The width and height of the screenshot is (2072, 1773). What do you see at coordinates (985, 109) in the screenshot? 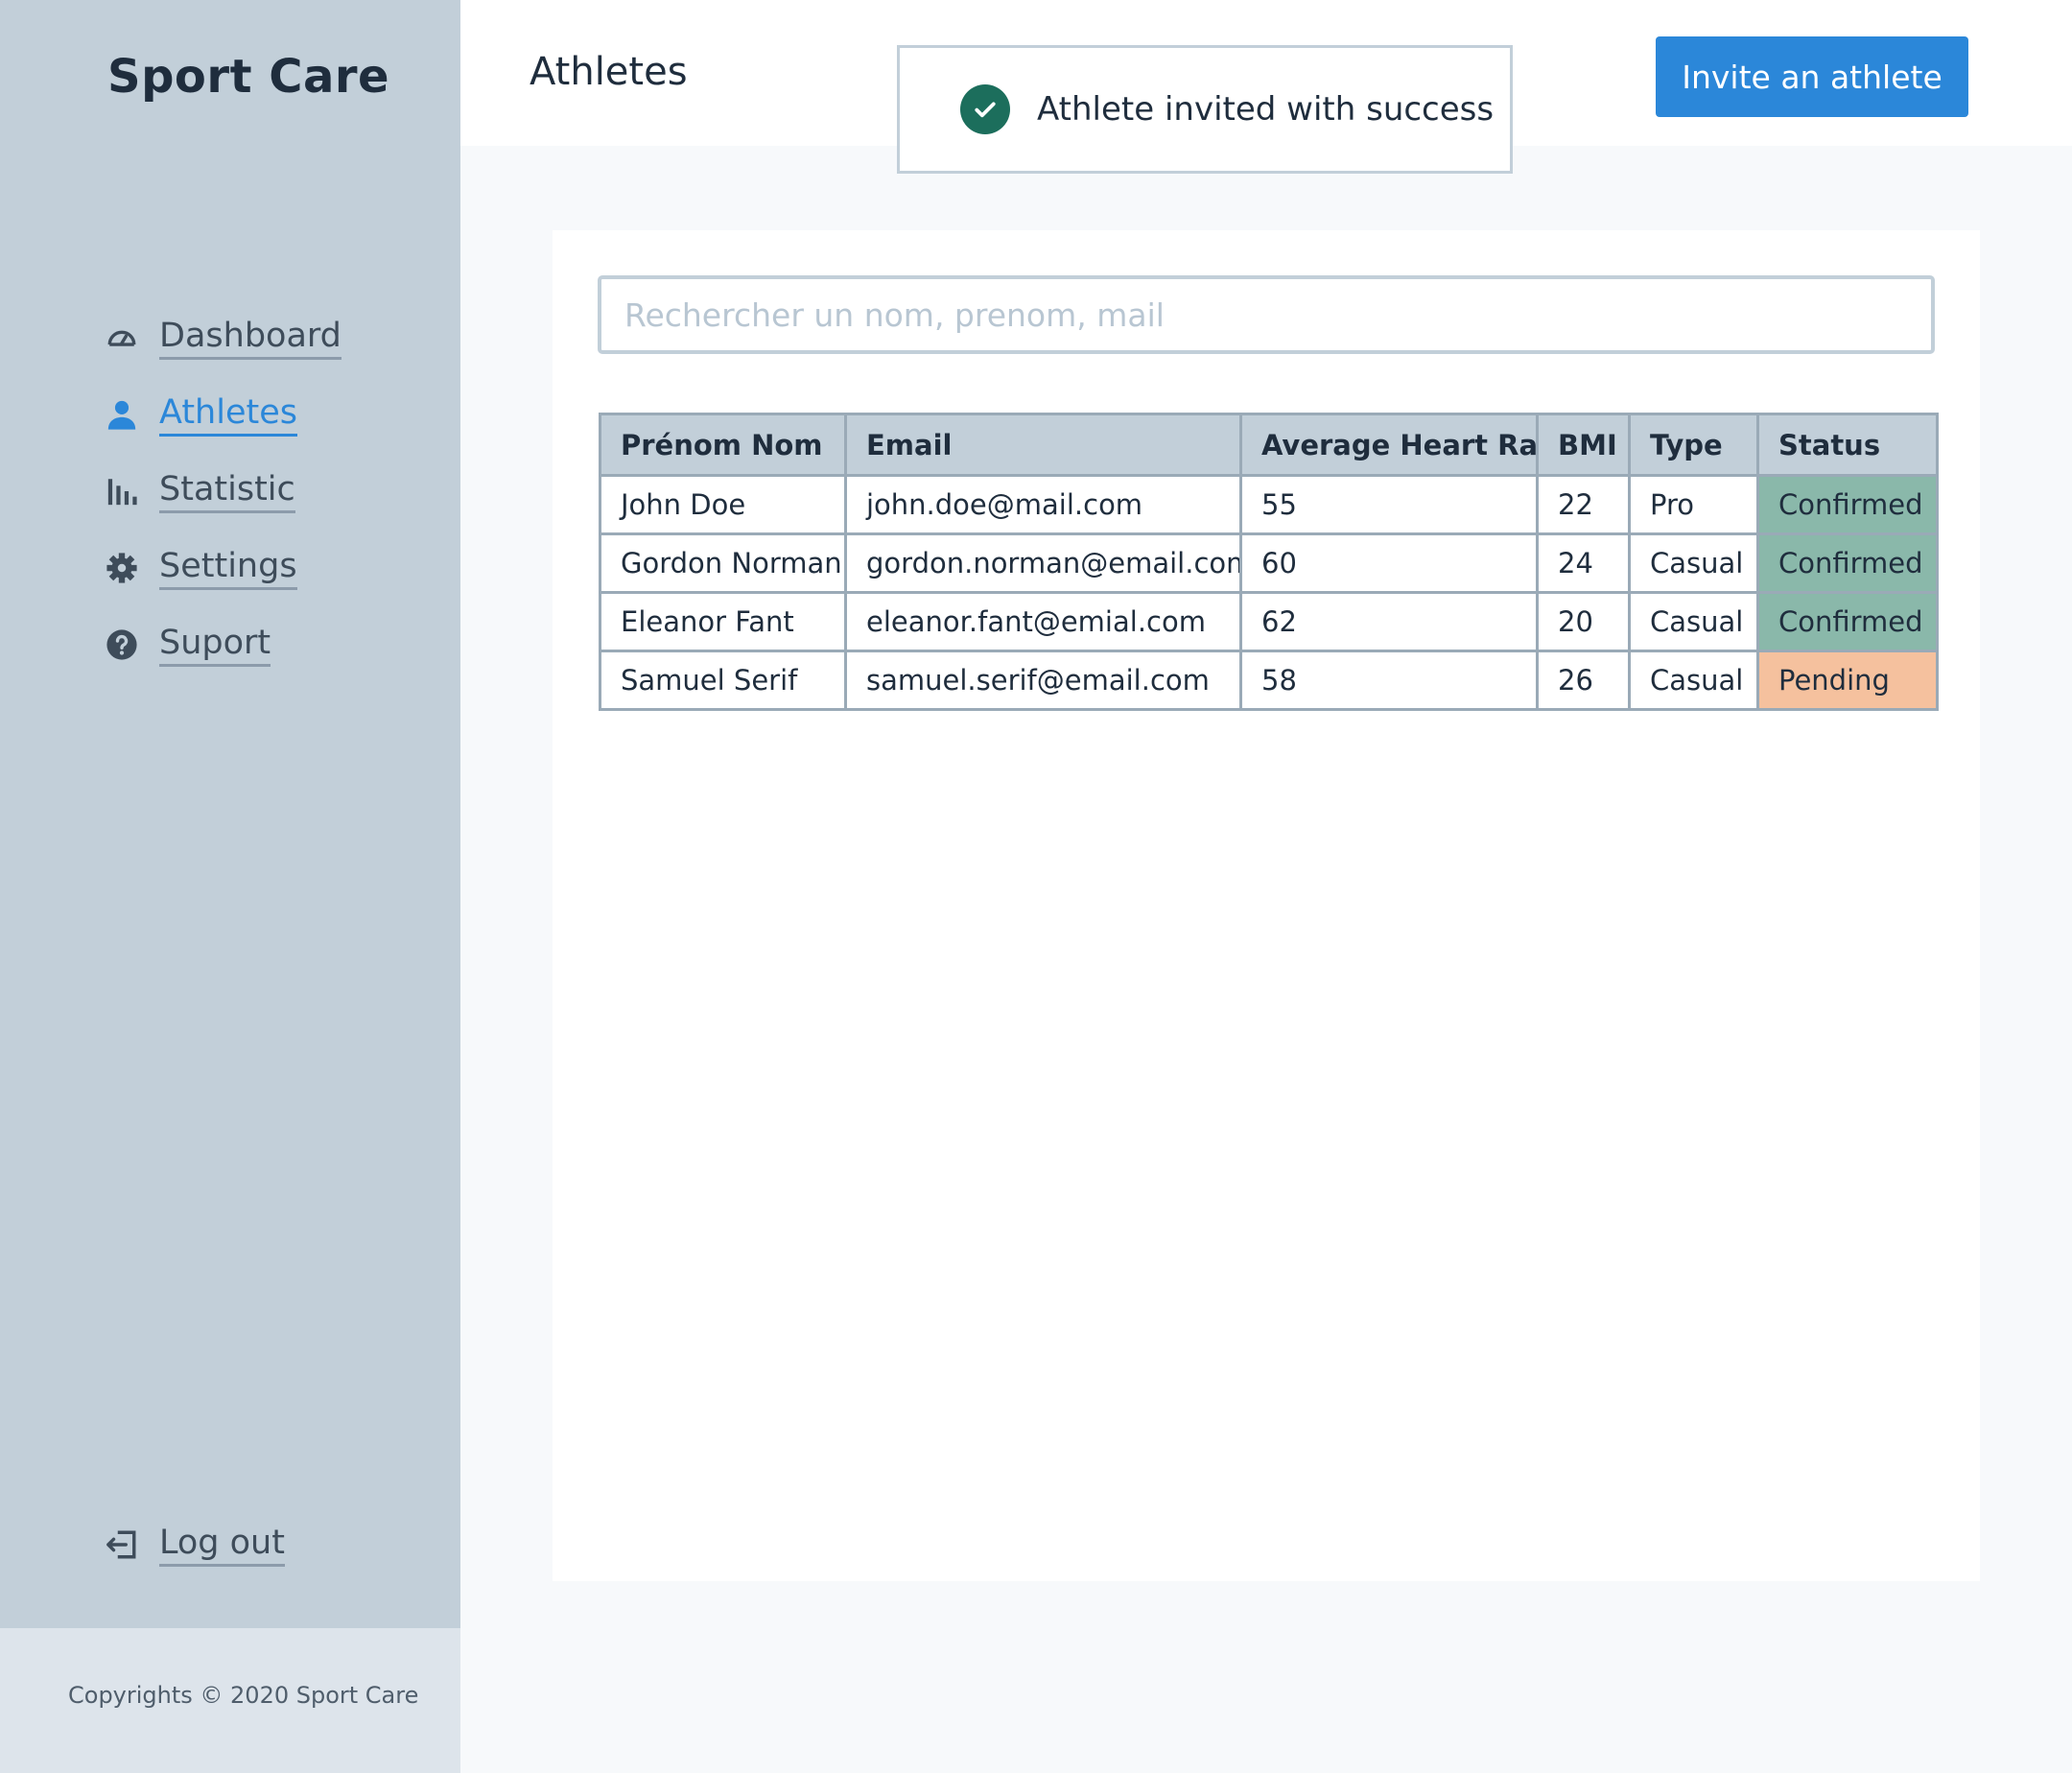
I see `check-circle-icon` at bounding box center [985, 109].